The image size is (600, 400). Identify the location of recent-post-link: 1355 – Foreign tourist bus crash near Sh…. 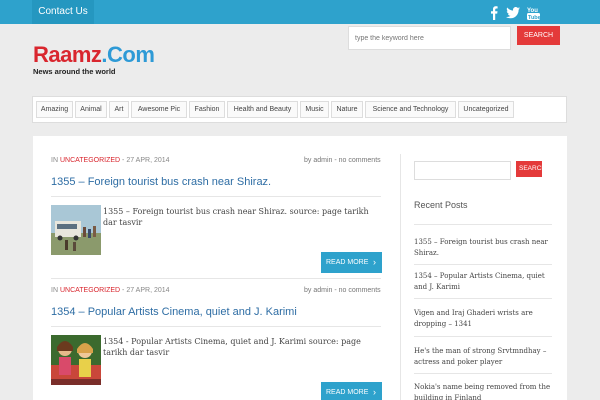
(483, 248).